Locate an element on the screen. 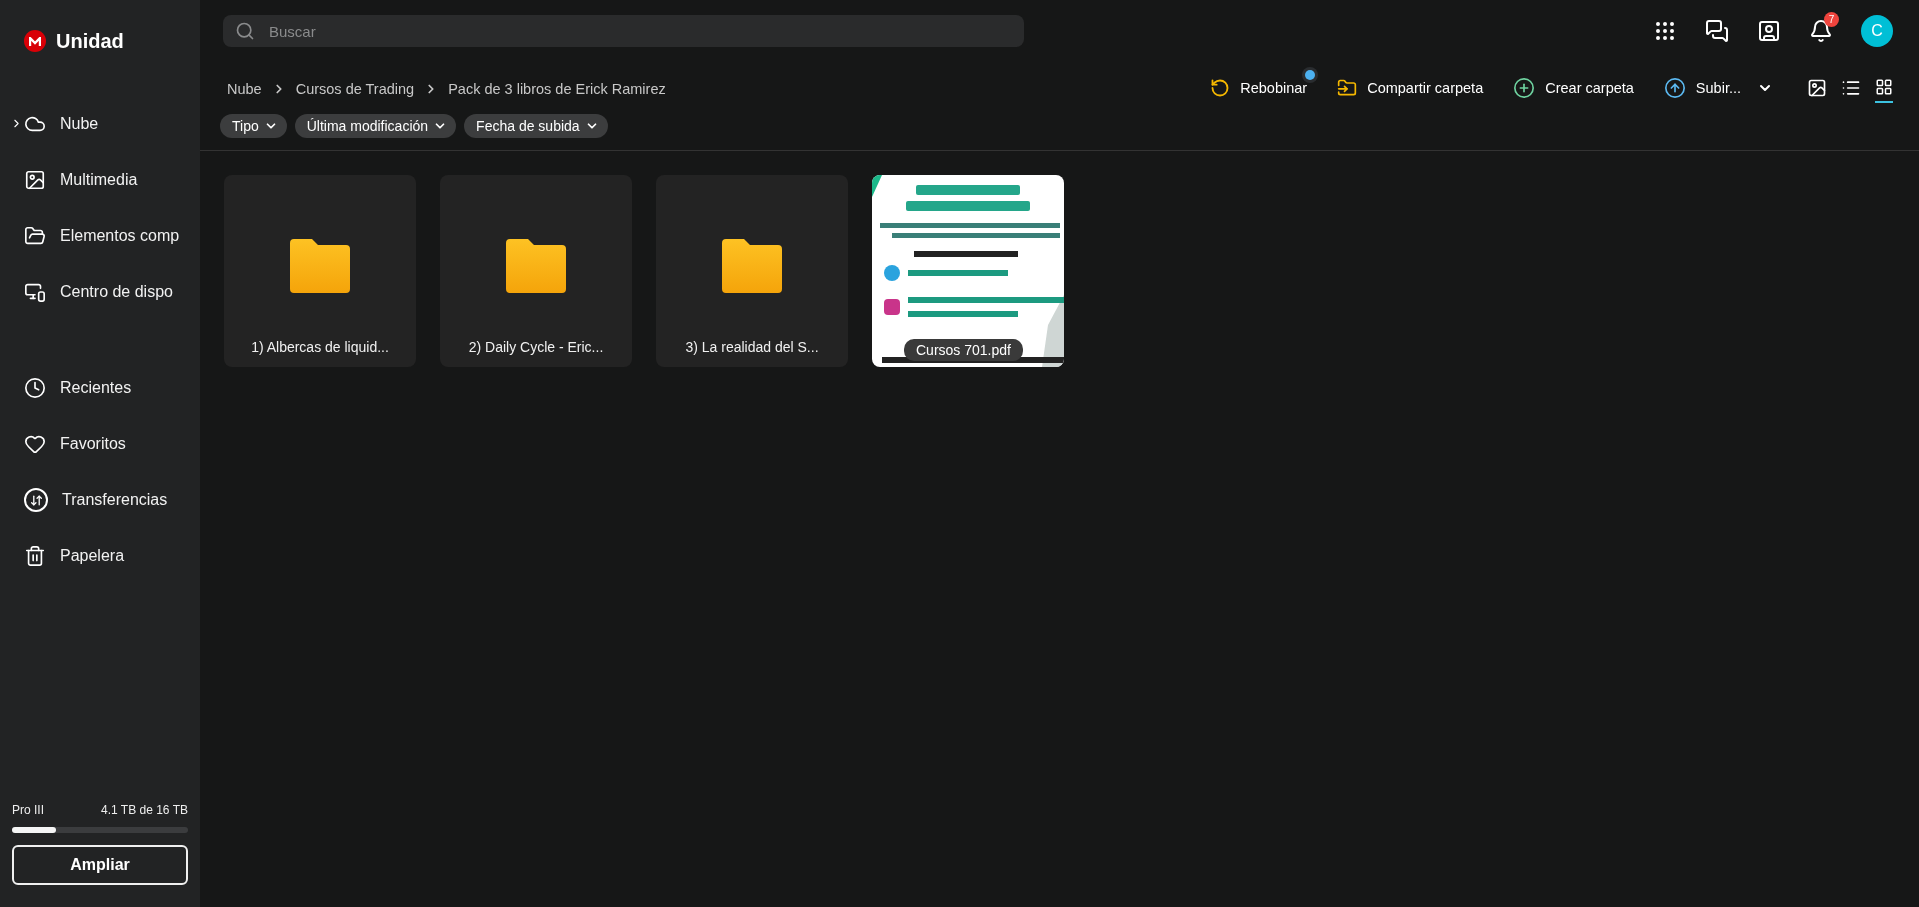  notification-count: 7 is located at coordinates (1831, 19).